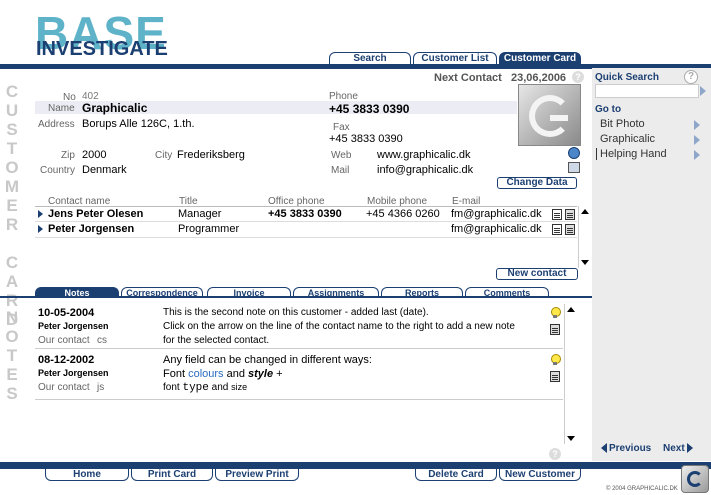 This screenshot has height=495, width=711. I want to click on name-label: Name, so click(61, 108).